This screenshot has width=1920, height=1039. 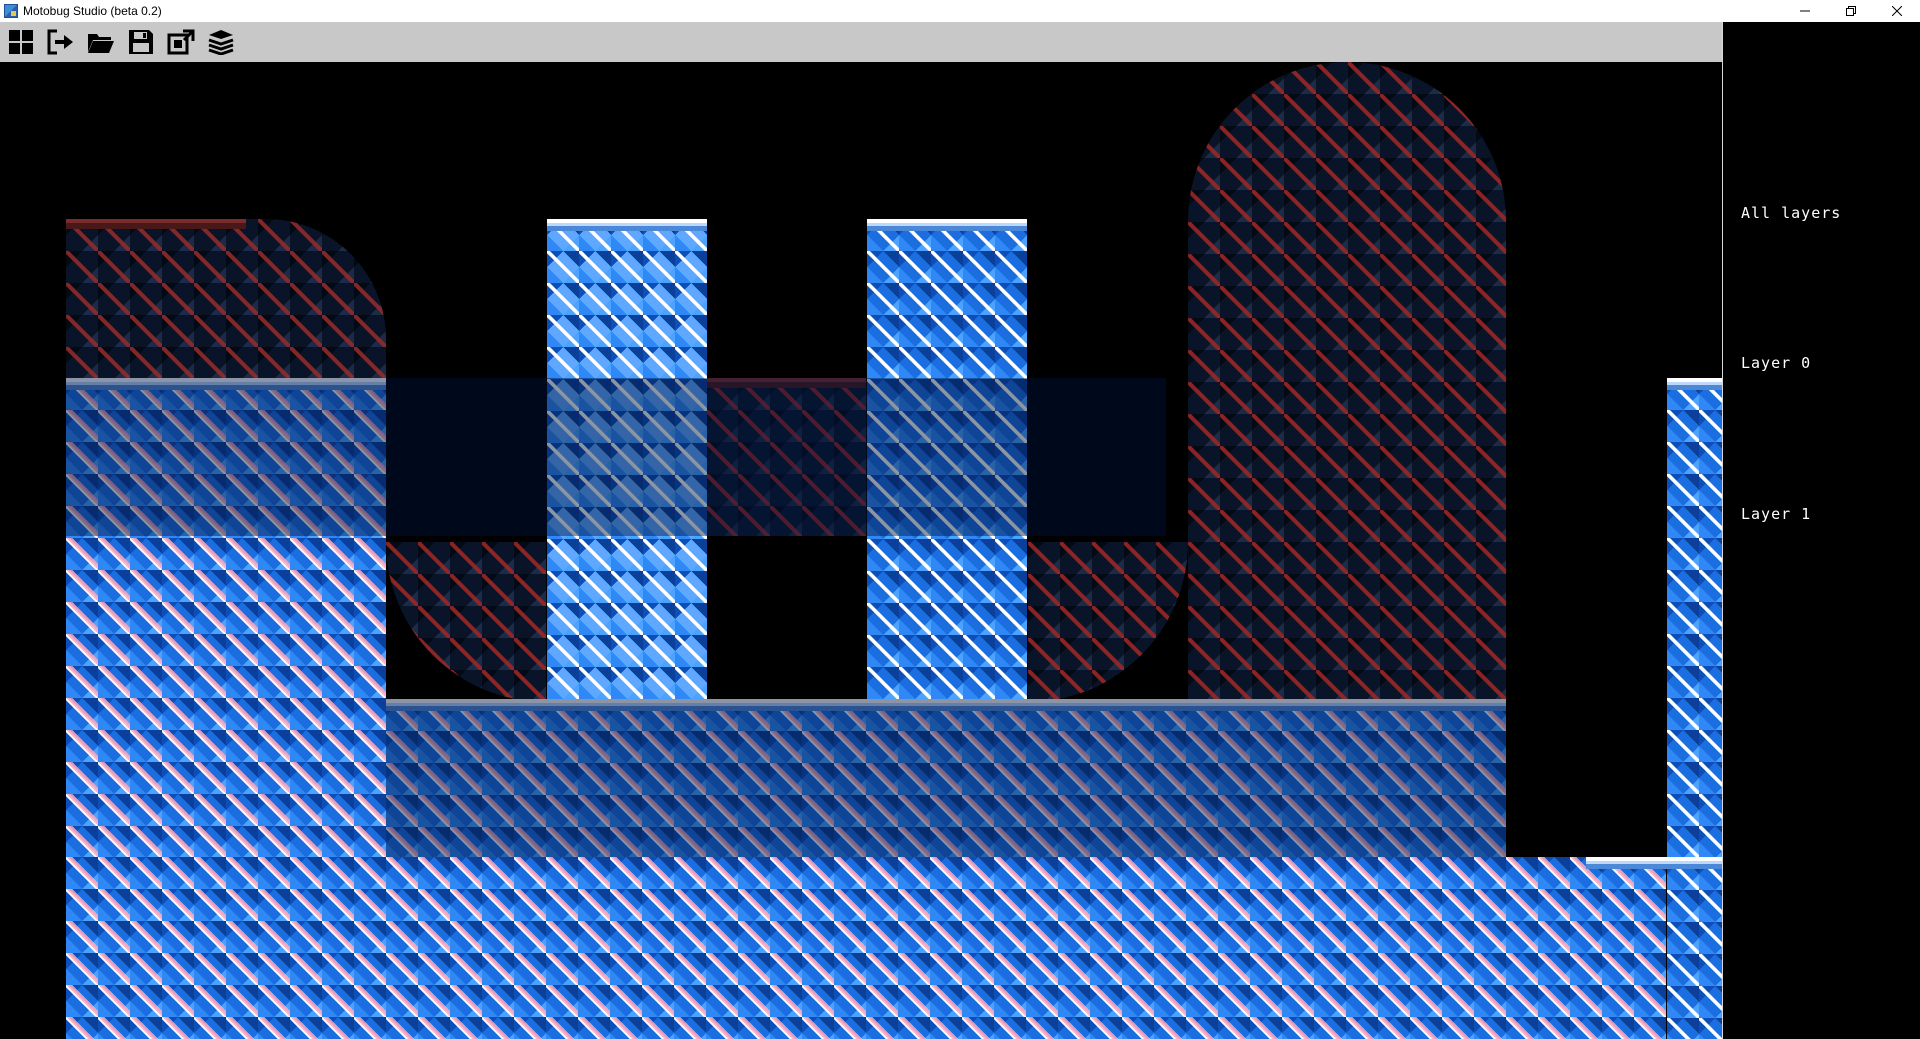 I want to click on export-button, so click(x=181, y=42).